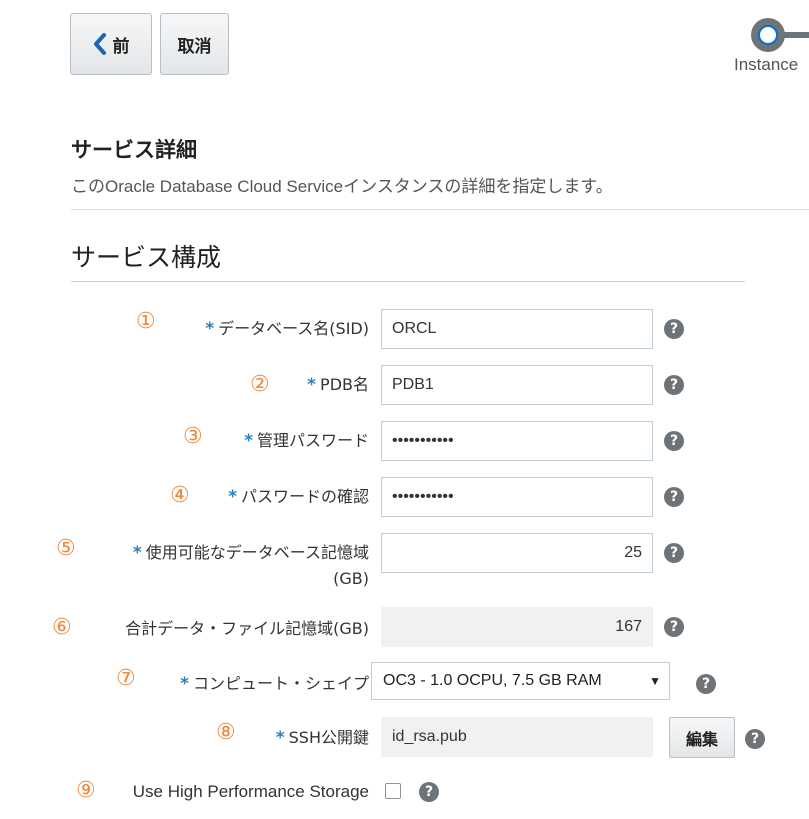 This screenshot has height=819, width=809. I want to click on compute-shape-label-text: コンピュート・シェイプ, so click(280, 683).